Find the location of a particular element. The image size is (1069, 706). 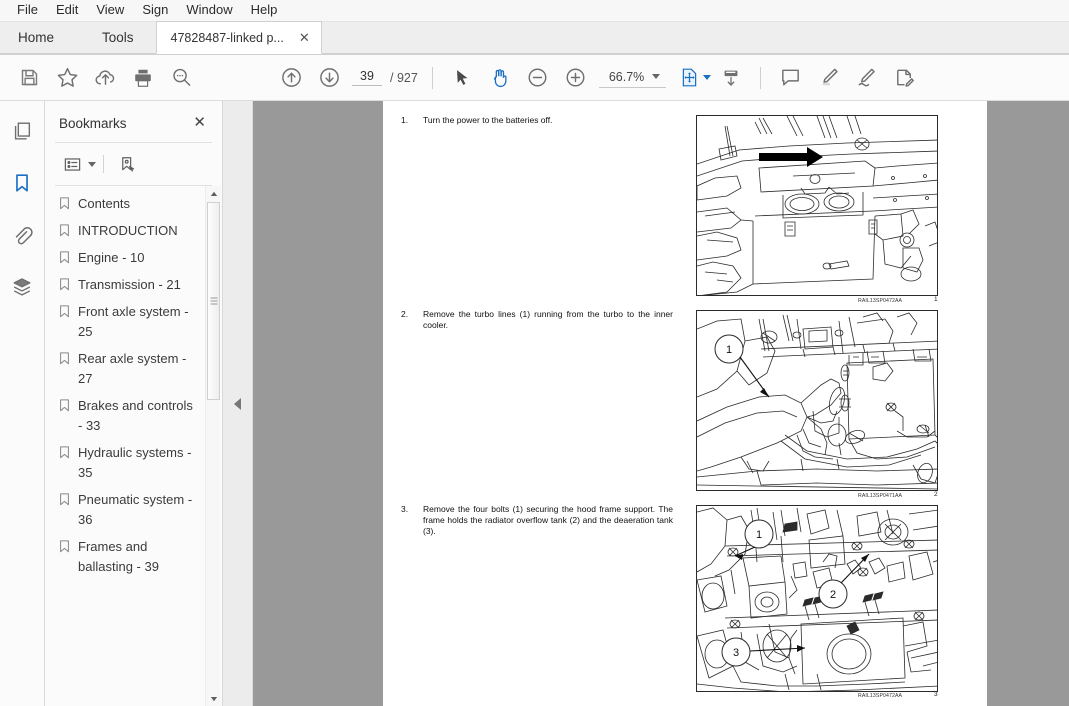

zoom-level-control: 66.7% is located at coordinates (632, 78).